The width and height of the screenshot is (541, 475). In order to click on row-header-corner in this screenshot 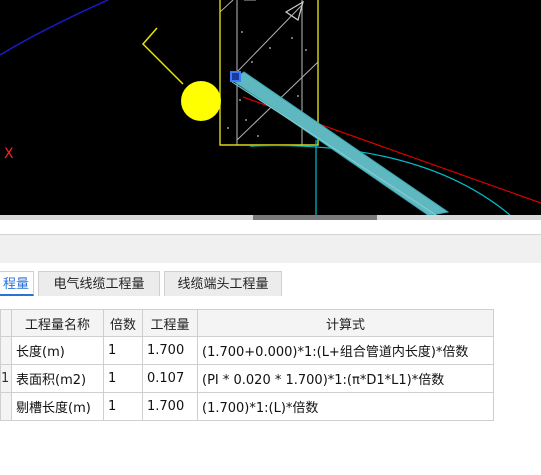, I will do `click(6, 323)`.